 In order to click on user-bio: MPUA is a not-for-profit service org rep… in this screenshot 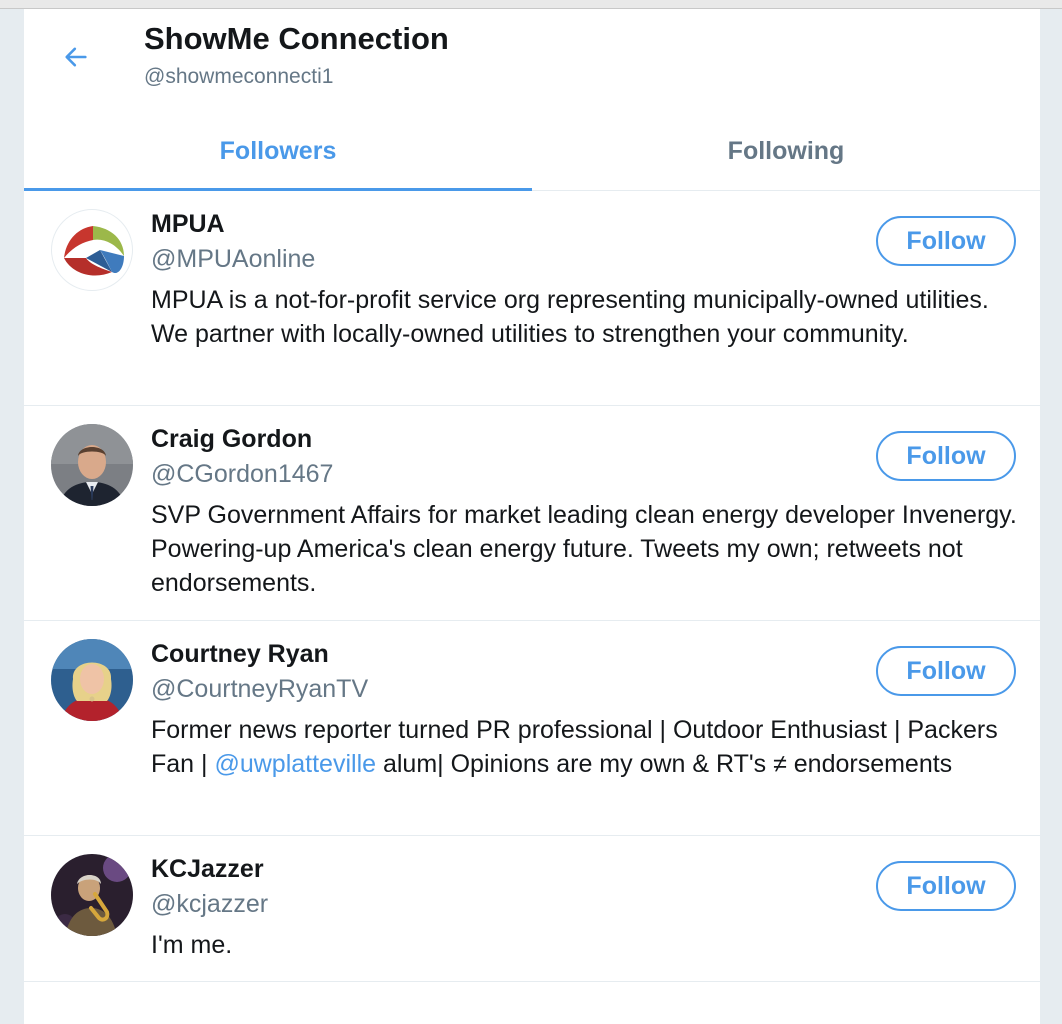, I will do `click(570, 317)`.